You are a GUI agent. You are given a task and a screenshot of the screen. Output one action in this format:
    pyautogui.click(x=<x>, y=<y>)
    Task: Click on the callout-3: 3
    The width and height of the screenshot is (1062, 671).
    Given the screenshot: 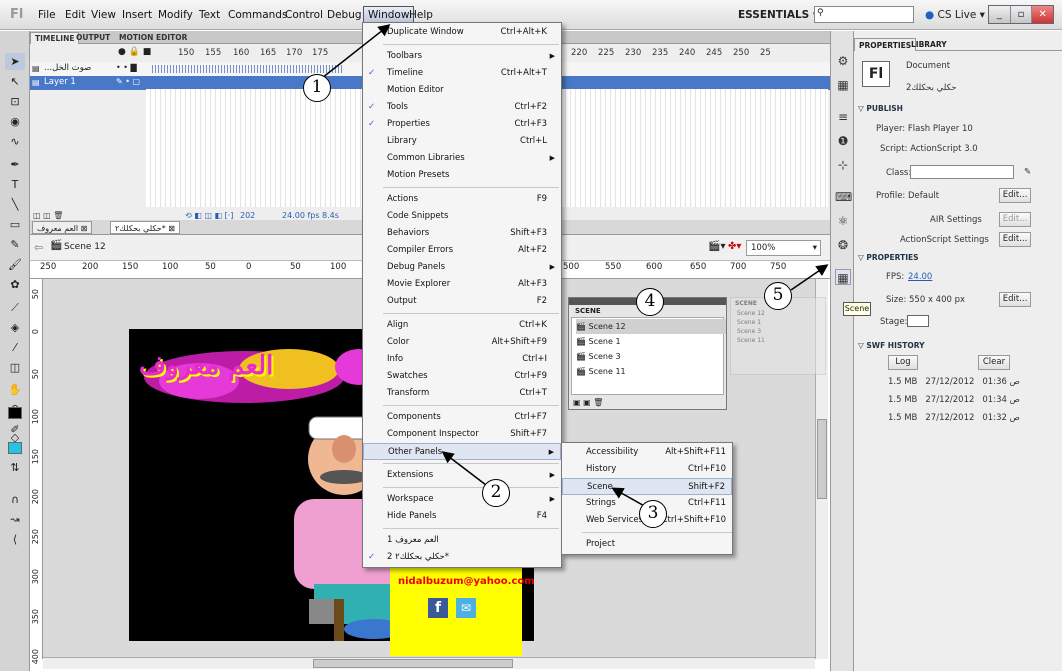 What is the action you would take?
    pyautogui.click(x=653, y=514)
    